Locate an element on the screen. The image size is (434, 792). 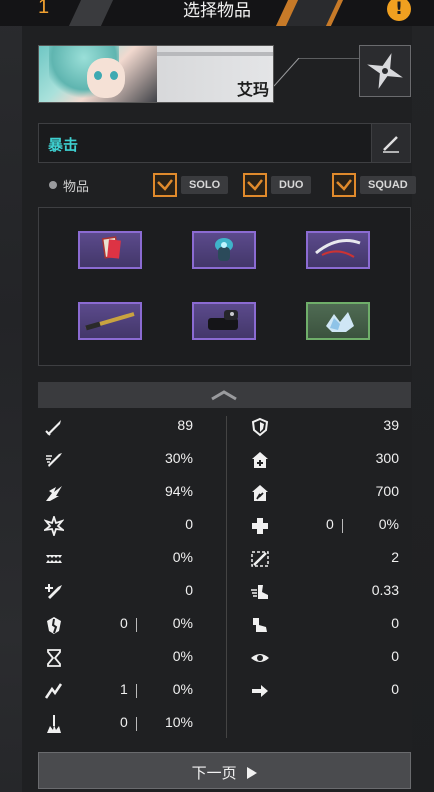
character-bar is located at coordinates (215, 54).